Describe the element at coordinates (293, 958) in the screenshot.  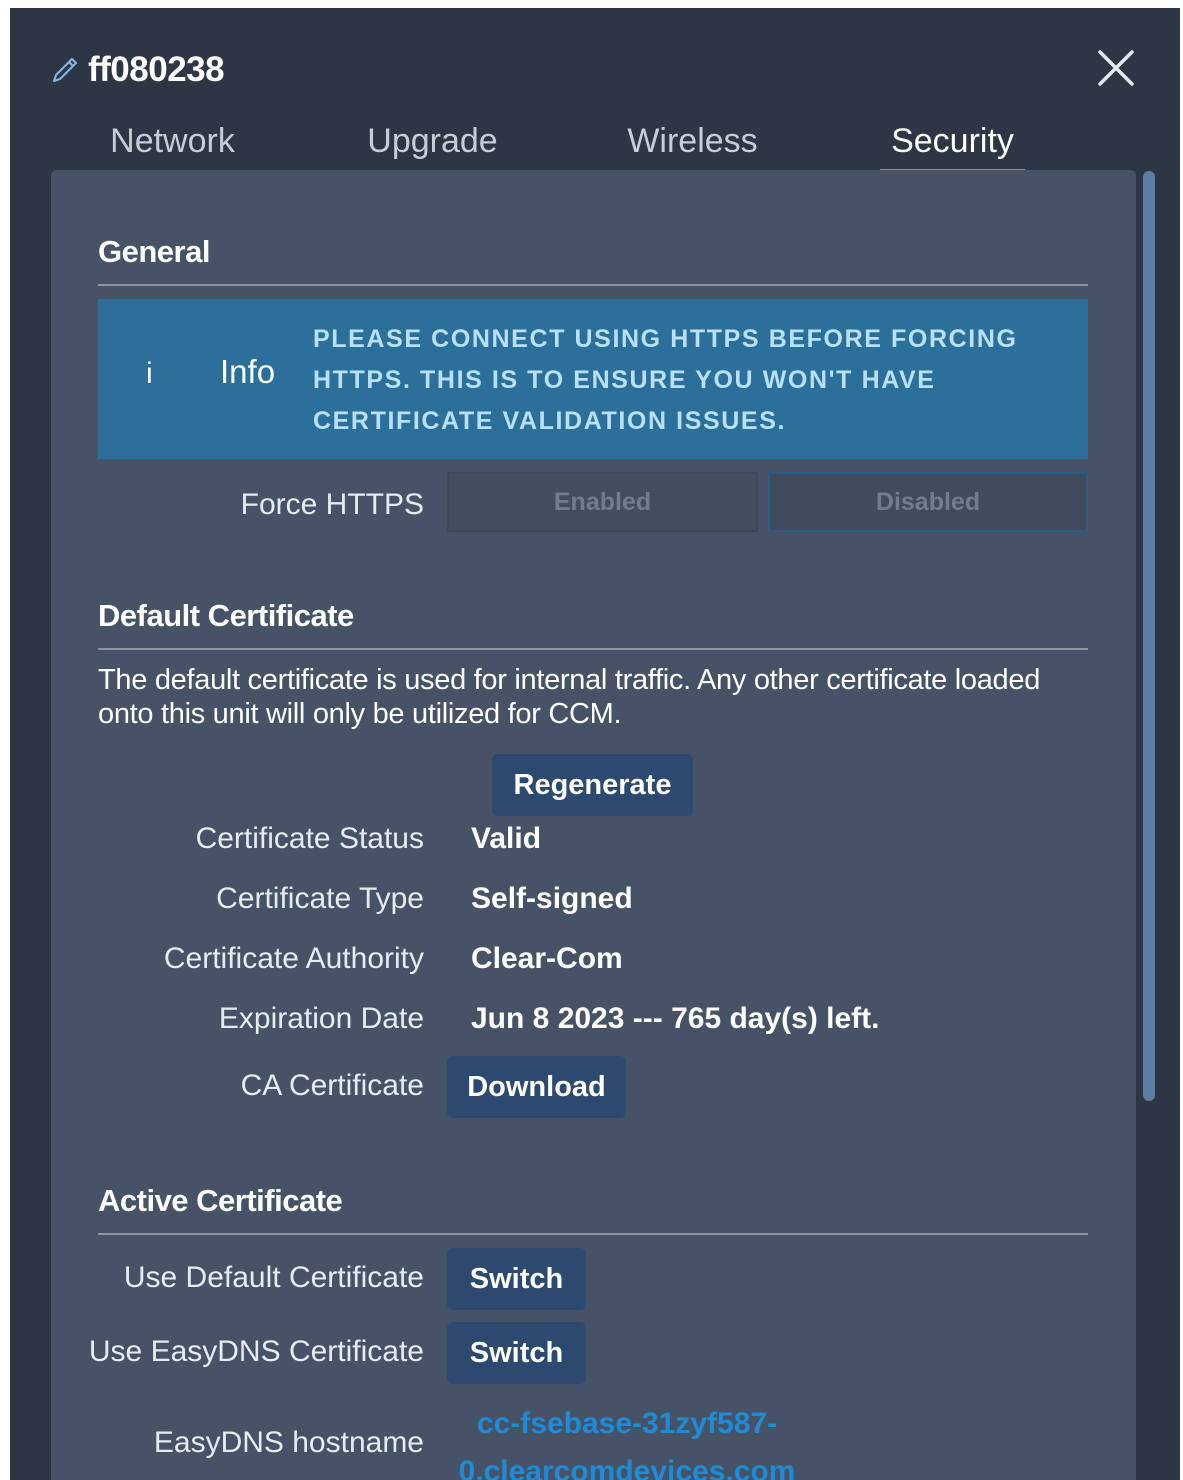
I see `certificate-authority-label: Certificate Authority` at that location.